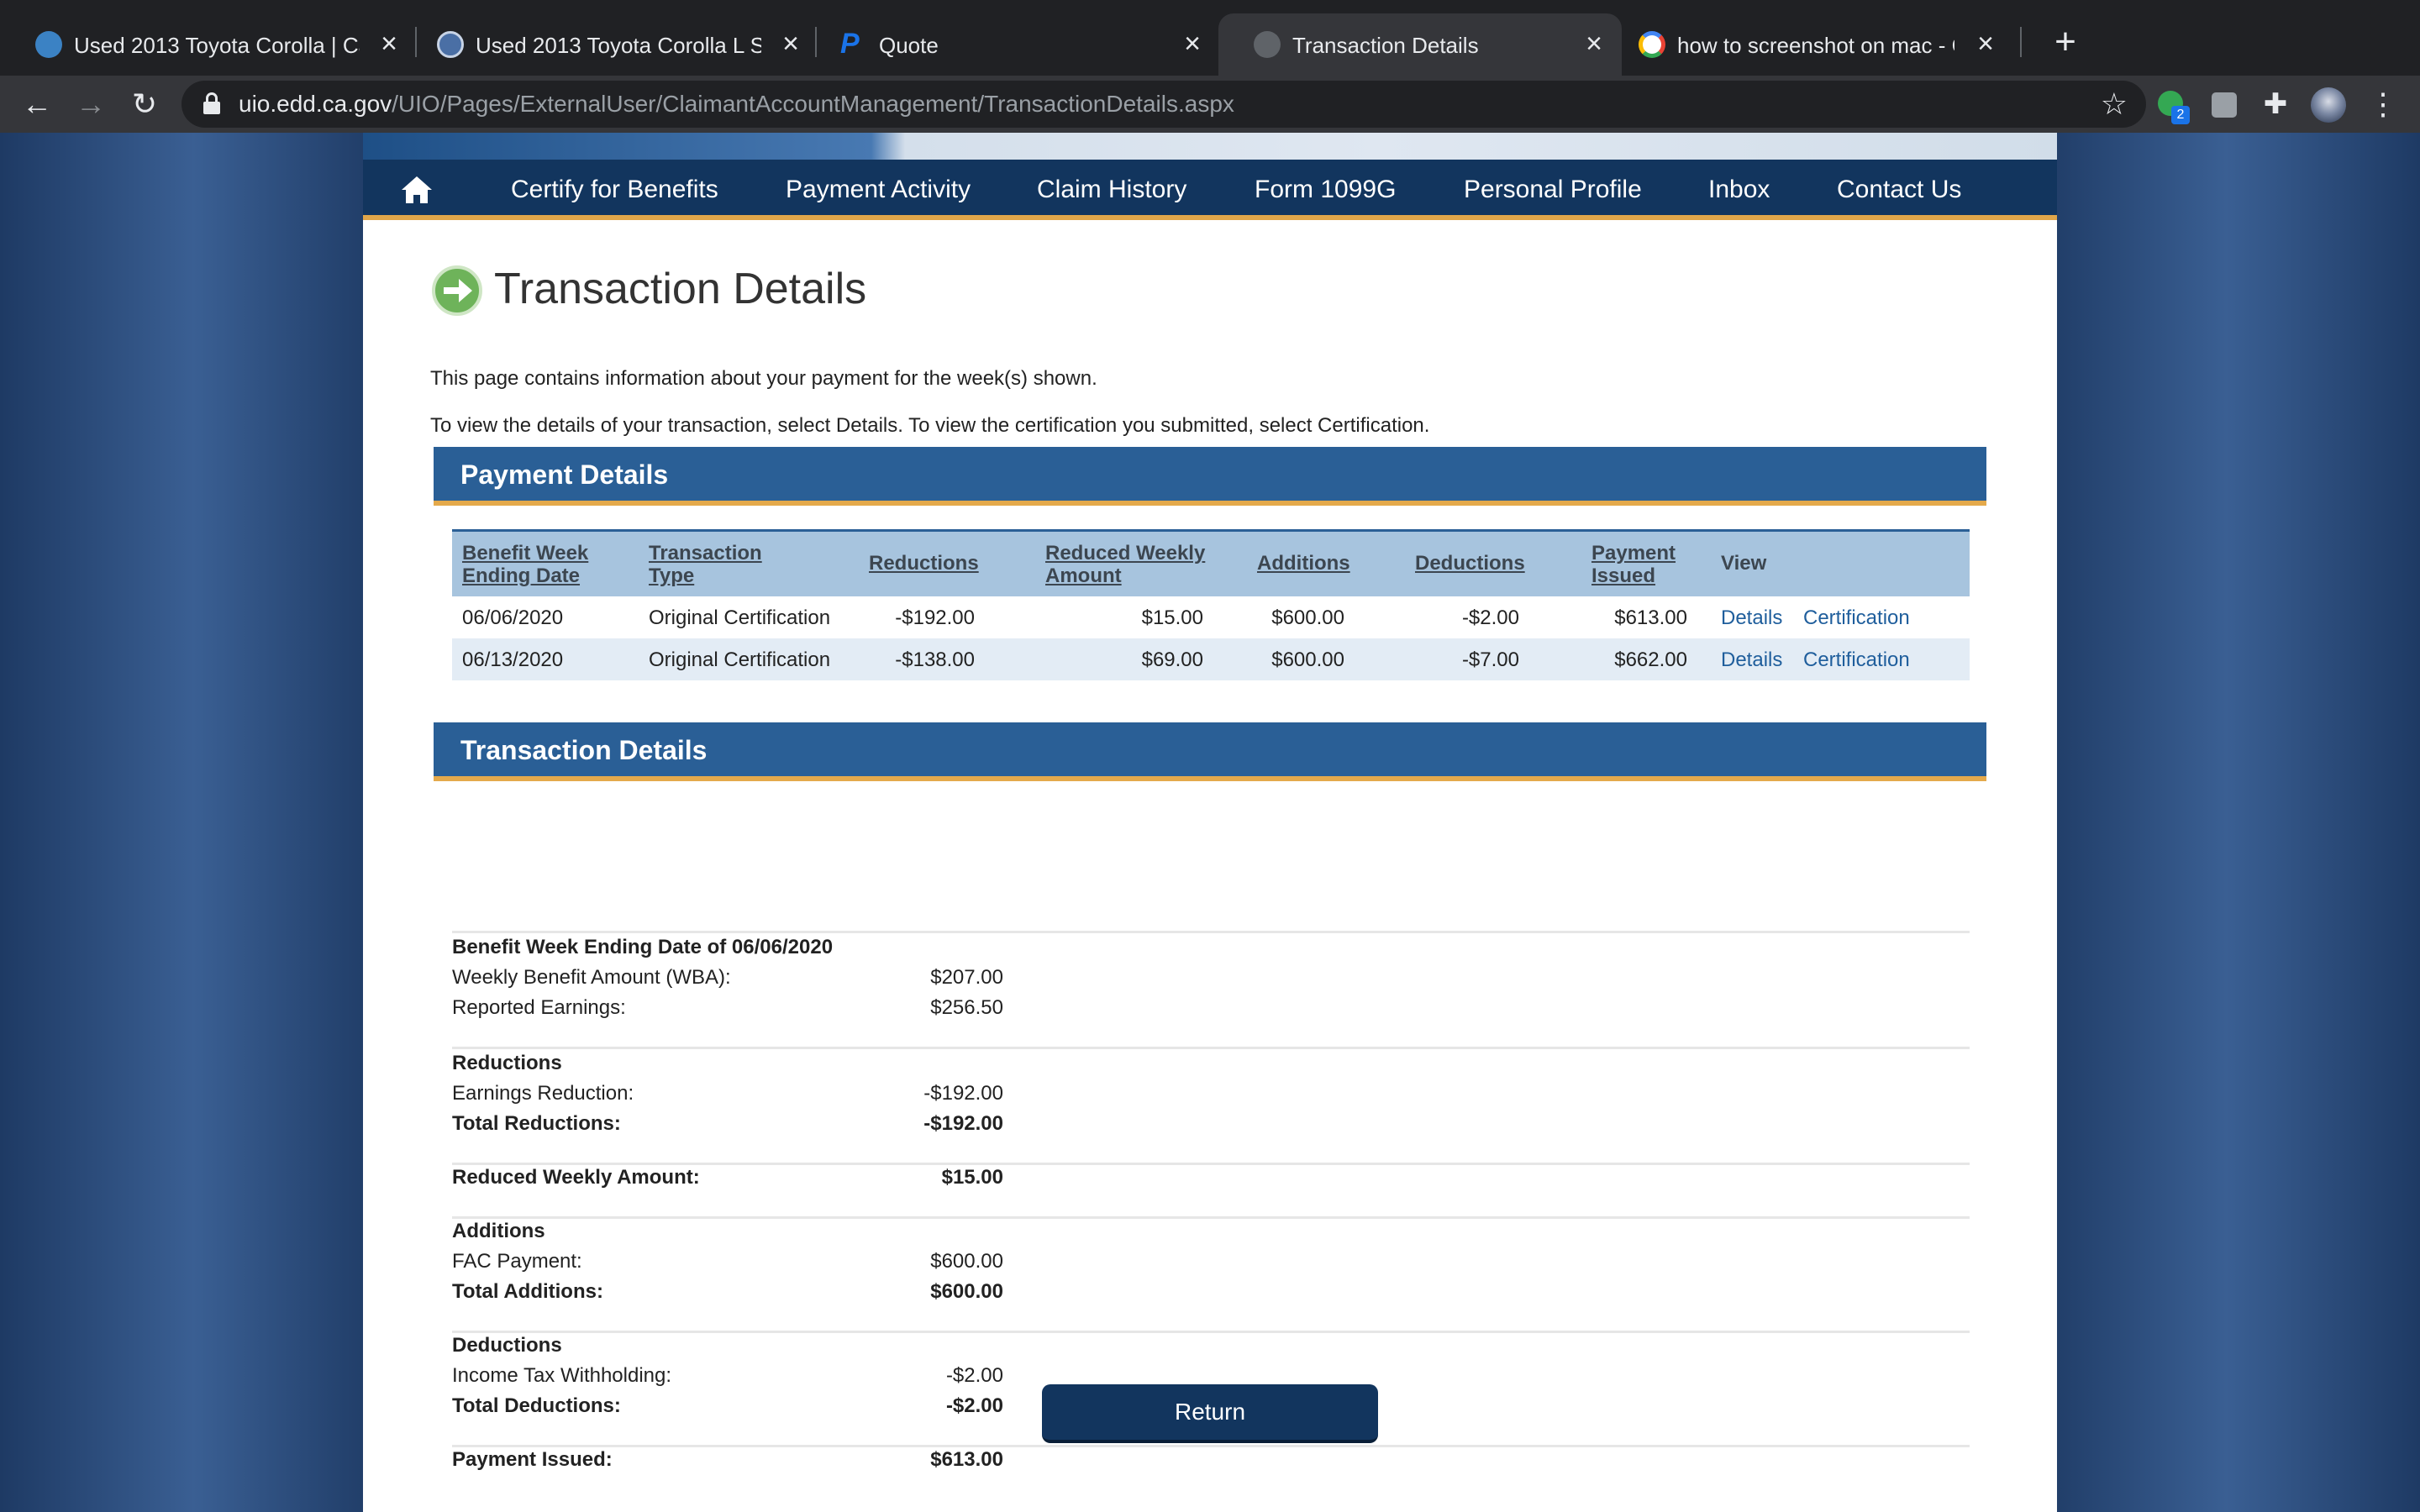  What do you see at coordinates (2114, 104) in the screenshot?
I see `bookmark-star-icon: ☆` at bounding box center [2114, 104].